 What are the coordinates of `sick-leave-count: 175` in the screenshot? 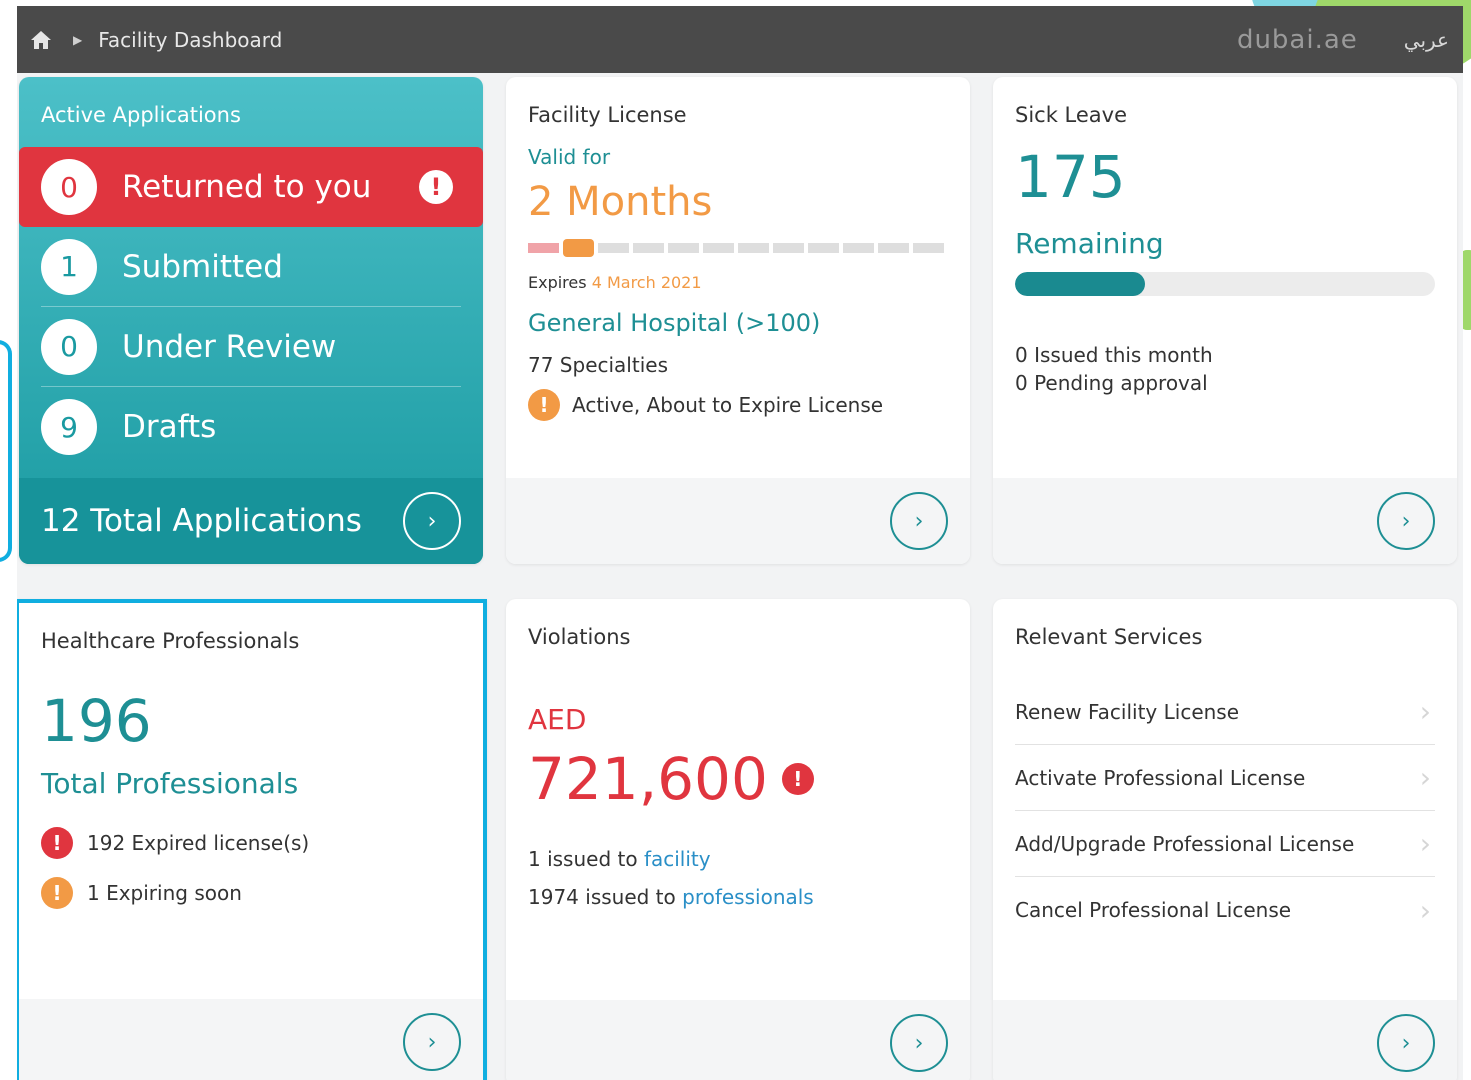 It's located at (1070, 177).